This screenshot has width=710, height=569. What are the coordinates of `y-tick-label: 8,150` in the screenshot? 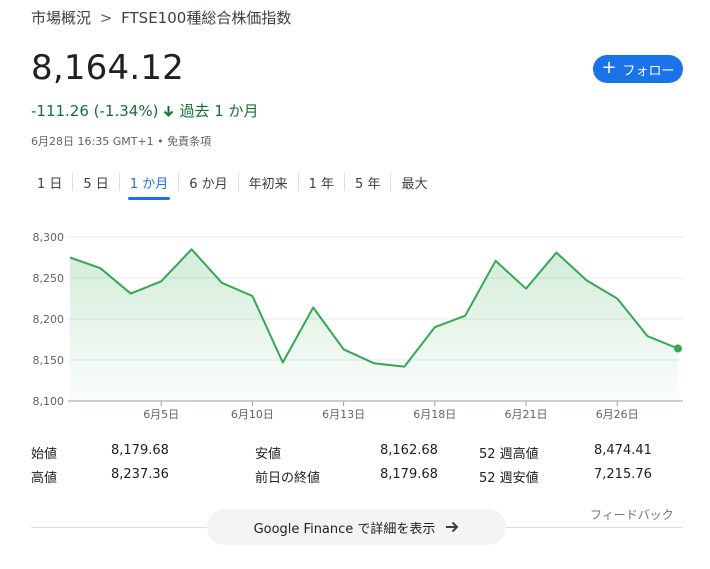 It's located at (49, 360).